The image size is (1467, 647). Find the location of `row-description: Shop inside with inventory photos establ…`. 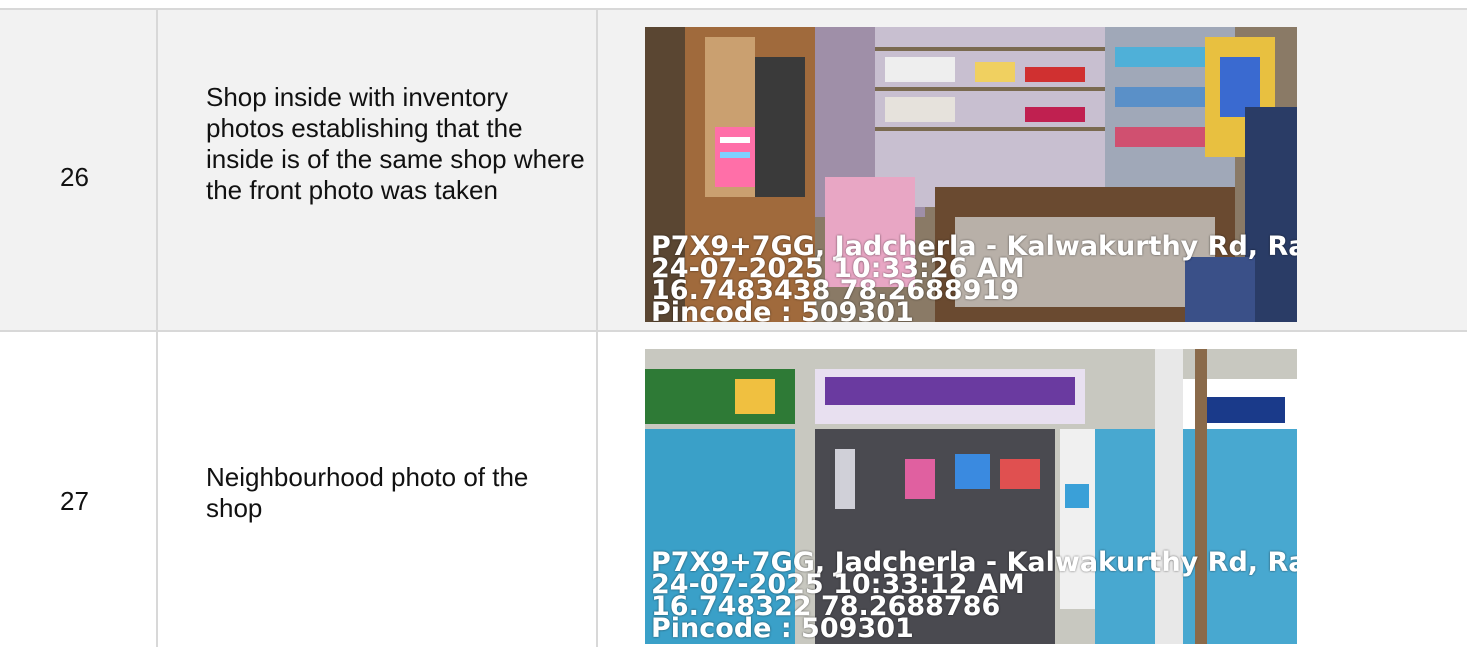

row-description: Shop inside with inventory photos establ… is located at coordinates (395, 143).